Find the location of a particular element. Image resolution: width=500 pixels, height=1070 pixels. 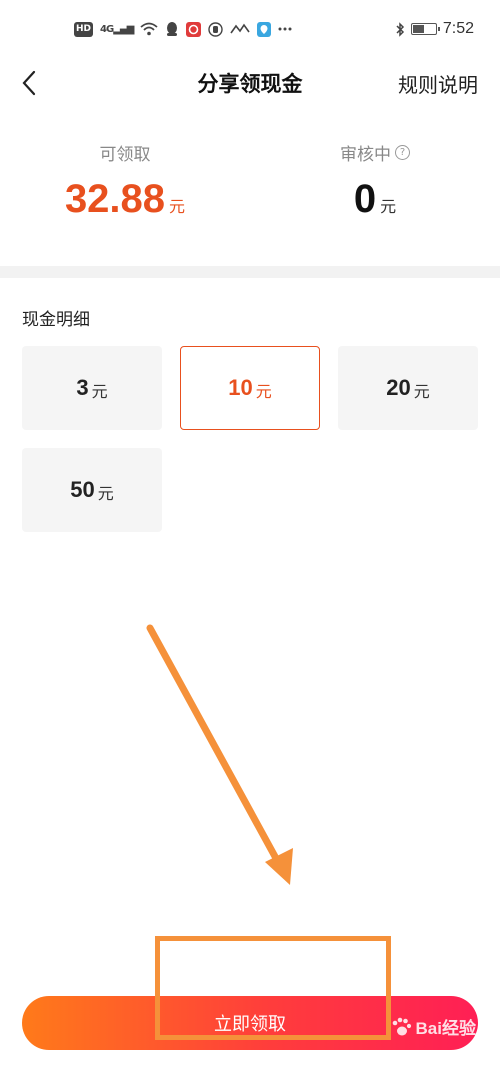

section-title: 现金明细 is located at coordinates (56, 320).